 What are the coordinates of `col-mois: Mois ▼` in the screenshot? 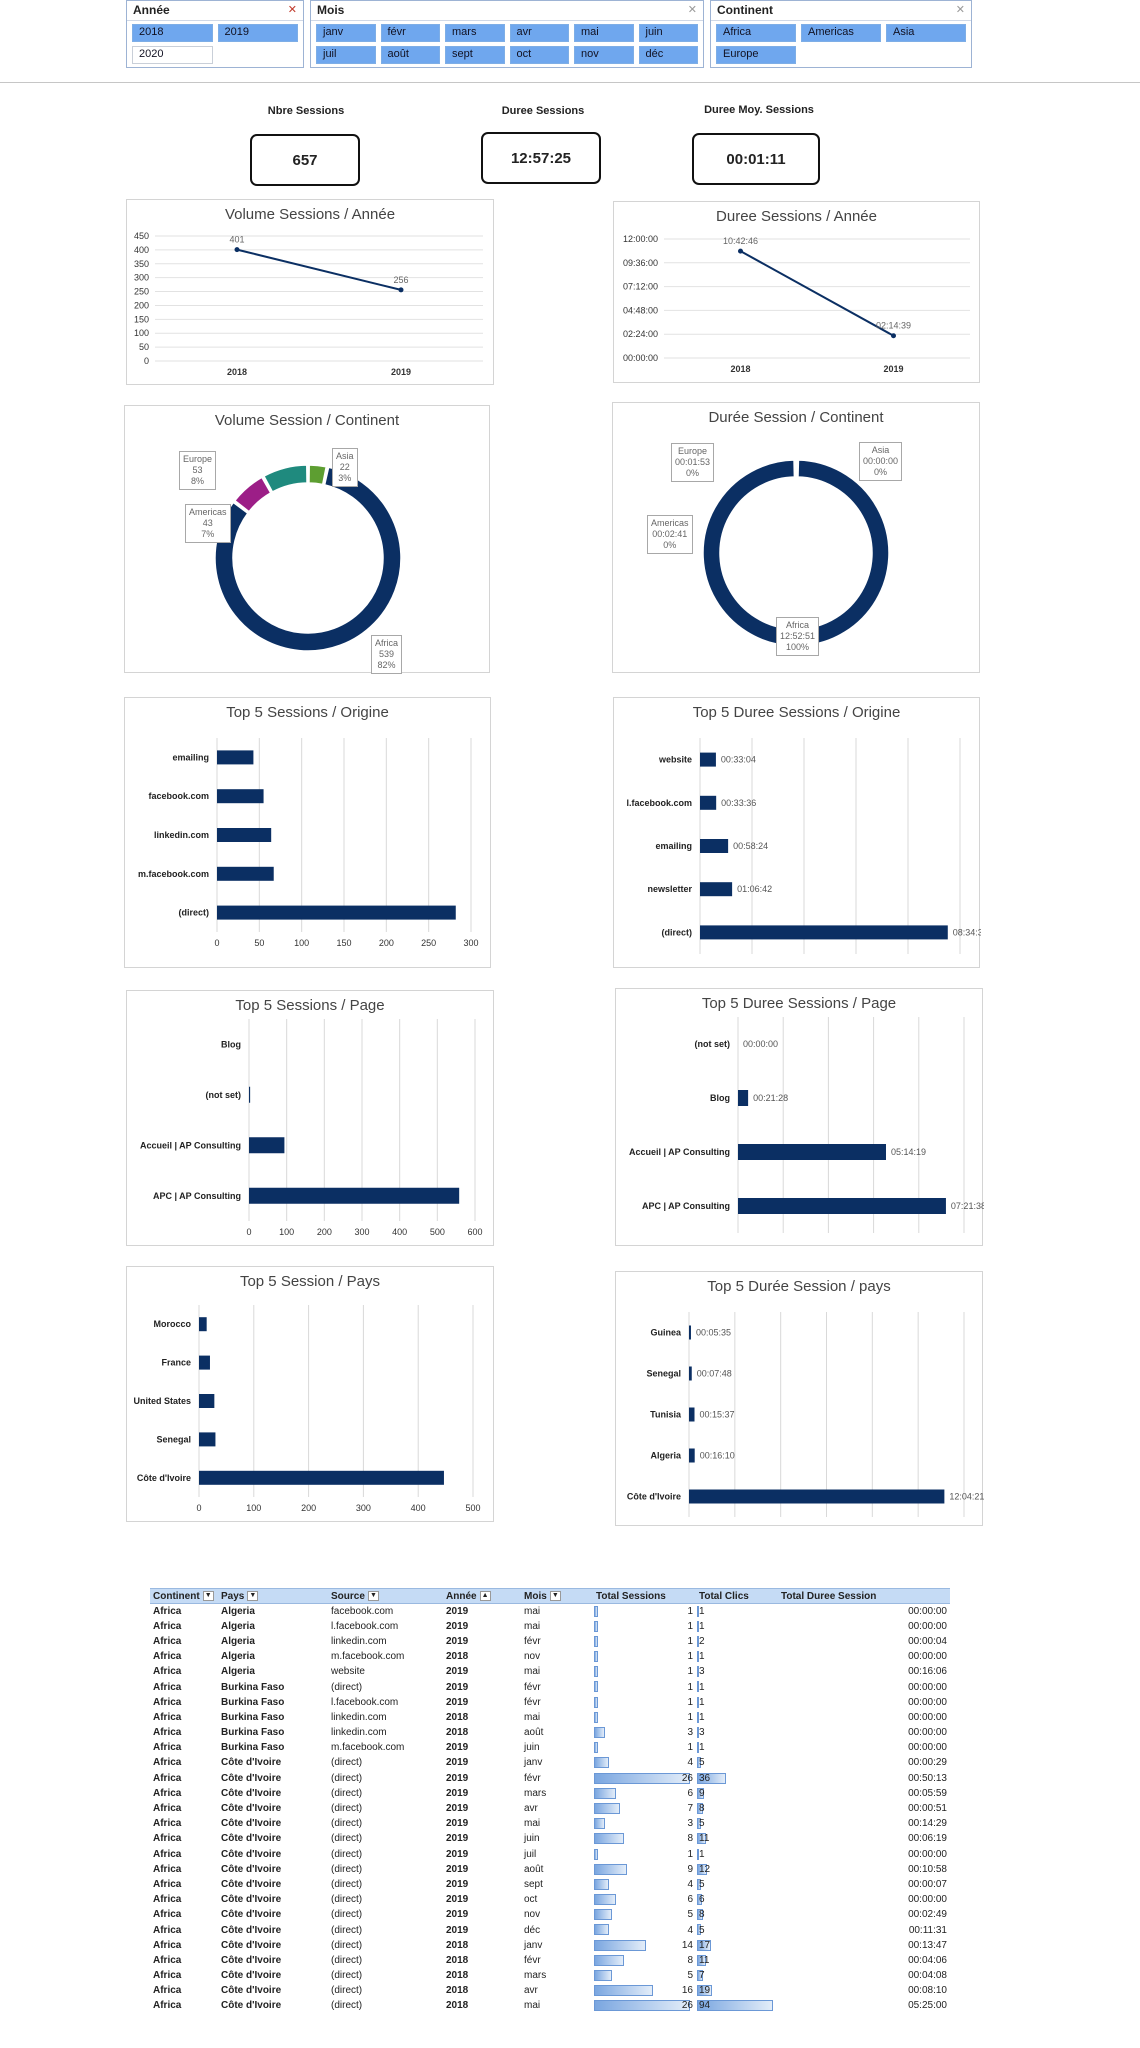 It's located at (557, 1596).